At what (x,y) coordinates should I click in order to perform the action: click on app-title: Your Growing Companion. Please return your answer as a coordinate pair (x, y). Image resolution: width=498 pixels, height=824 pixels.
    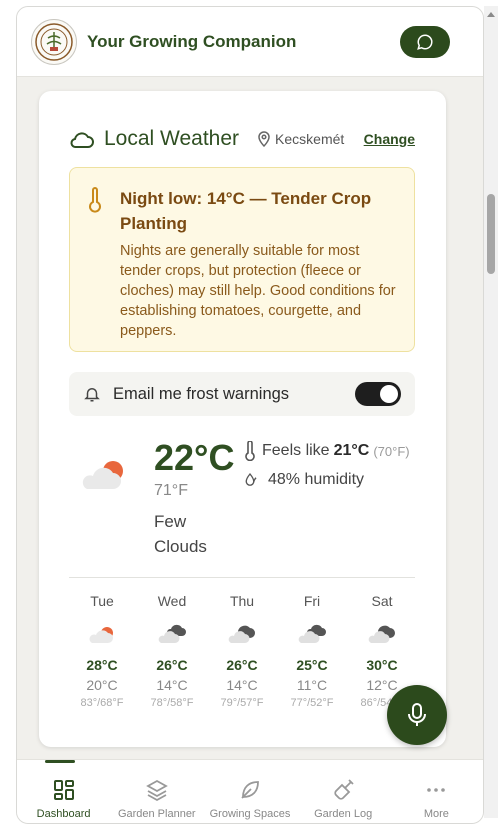
    Looking at the image, I should click on (192, 41).